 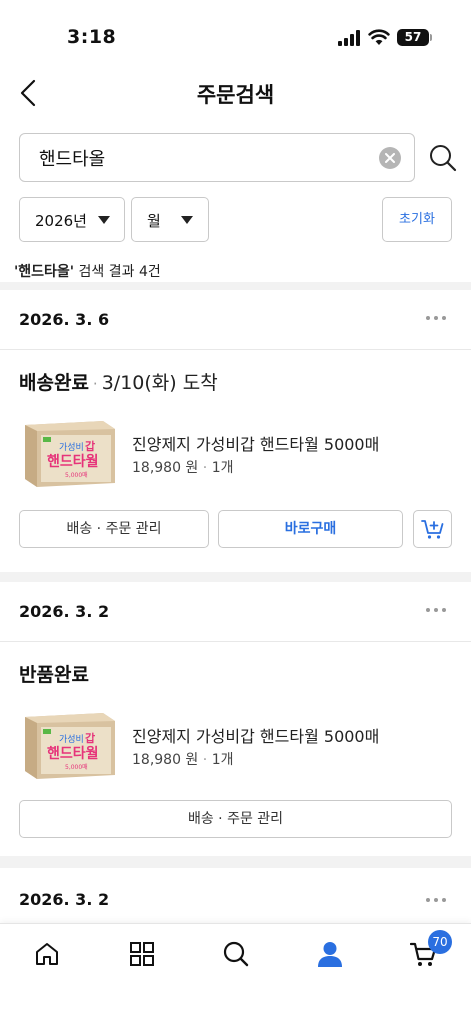 What do you see at coordinates (349, 38) in the screenshot?
I see `signal-icon` at bounding box center [349, 38].